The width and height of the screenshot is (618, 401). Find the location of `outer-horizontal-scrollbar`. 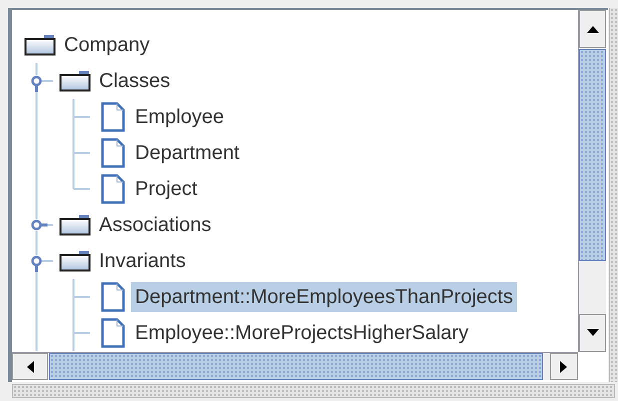

outer-horizontal-scrollbar is located at coordinates (313, 391).